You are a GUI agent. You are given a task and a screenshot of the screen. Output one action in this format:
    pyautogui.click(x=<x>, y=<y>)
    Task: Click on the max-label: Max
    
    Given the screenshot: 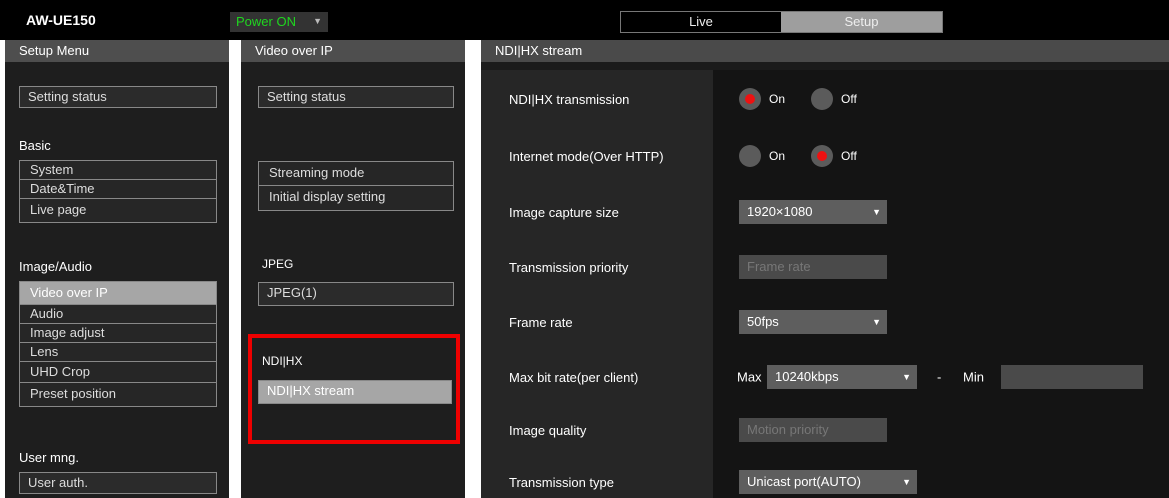 What is the action you would take?
    pyautogui.click(x=749, y=377)
    